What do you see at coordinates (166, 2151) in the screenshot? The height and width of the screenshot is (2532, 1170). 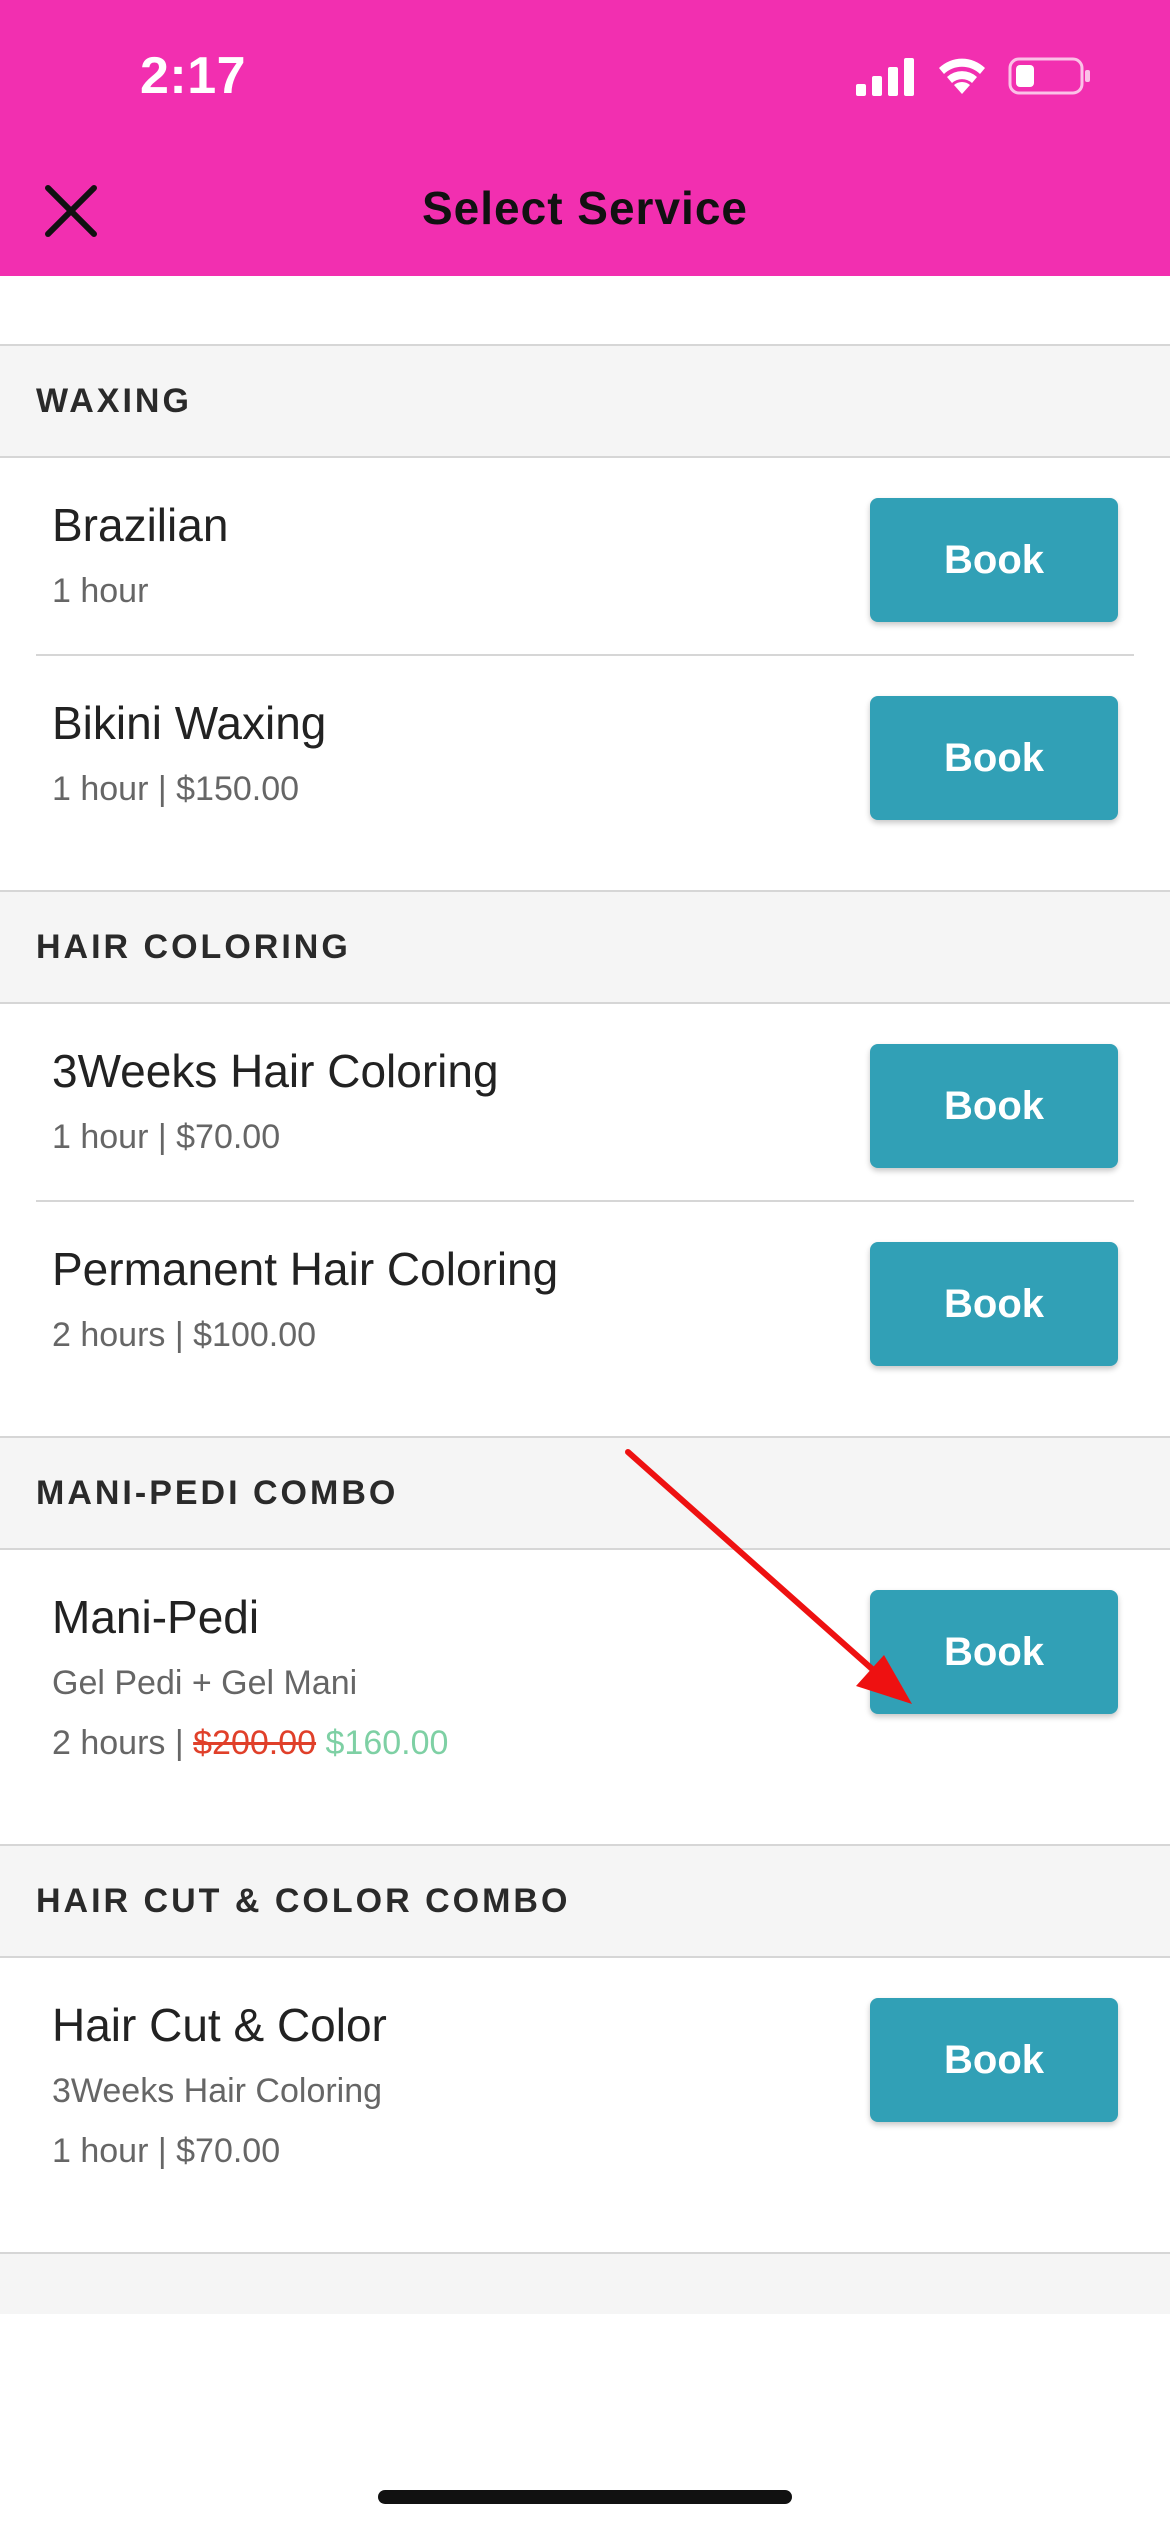 I see `service-detail: 1 hour | $70.00` at bounding box center [166, 2151].